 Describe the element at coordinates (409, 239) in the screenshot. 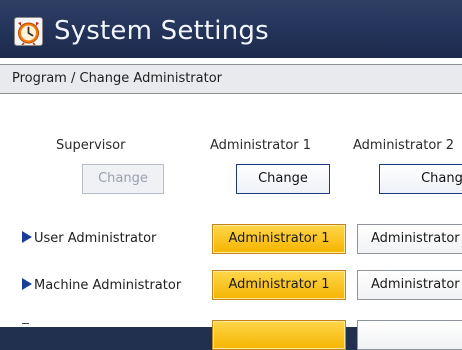

I see `user-administrator-option-button: Administrator` at that location.